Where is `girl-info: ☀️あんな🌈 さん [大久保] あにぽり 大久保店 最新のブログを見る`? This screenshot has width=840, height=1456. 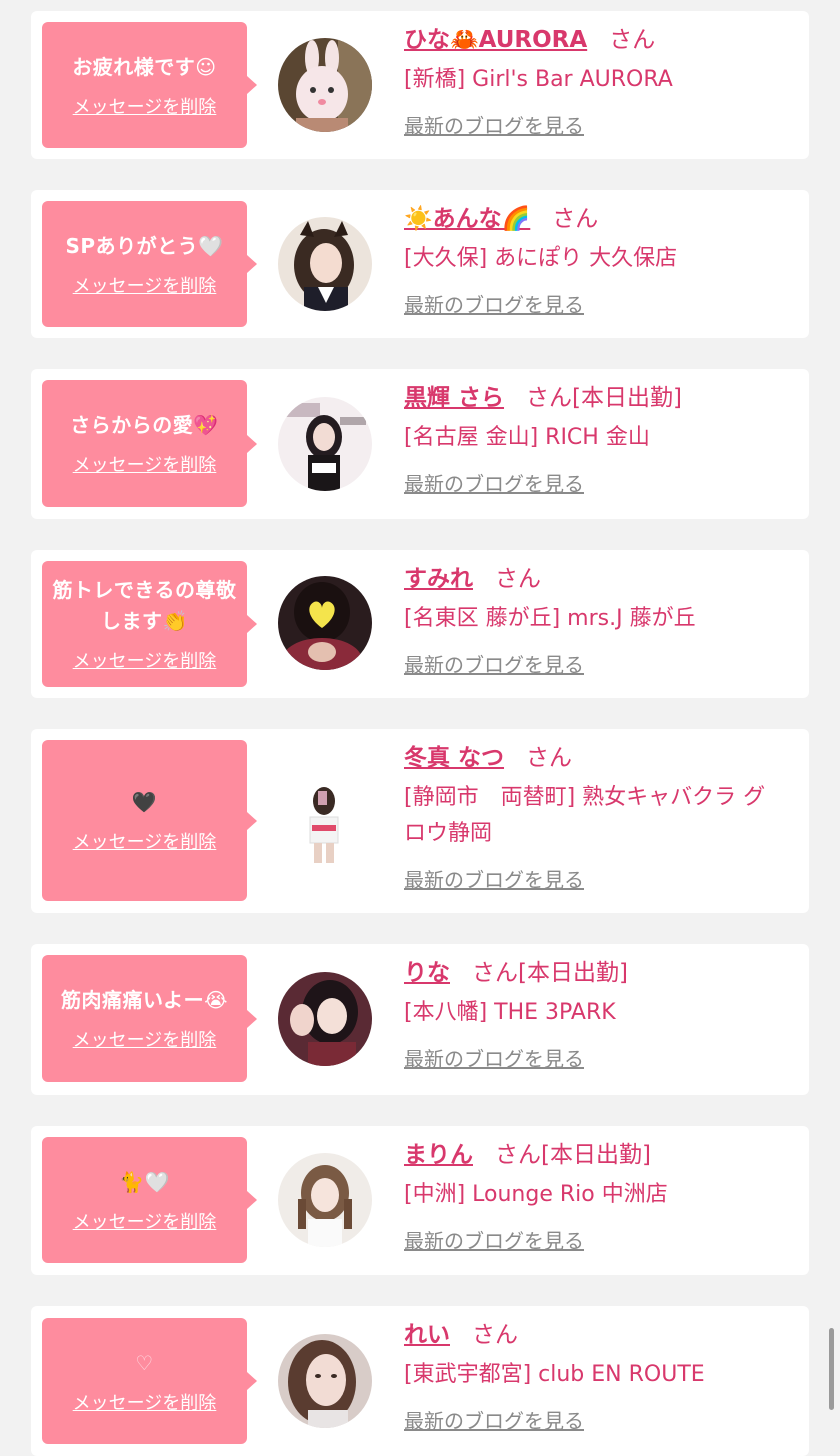
girl-info: ☀️あんな🌈 さん [大久保] あにぽり 大久保店 最新のブログを見る is located at coordinates (596, 260).